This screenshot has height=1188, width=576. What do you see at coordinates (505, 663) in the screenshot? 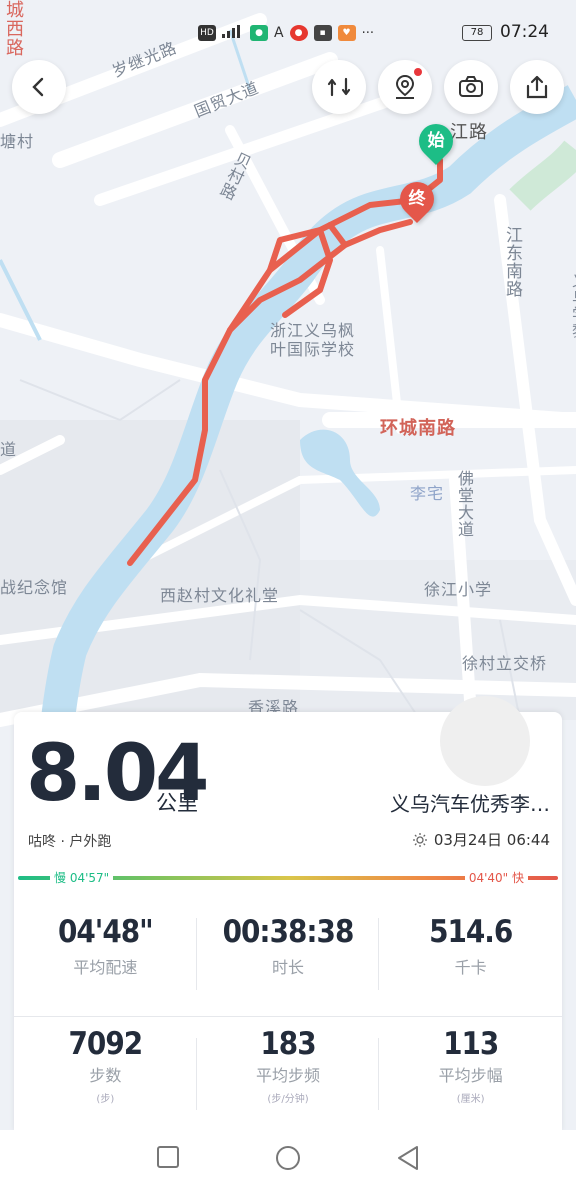
I see `map-label: 徐村立交桥` at bounding box center [505, 663].